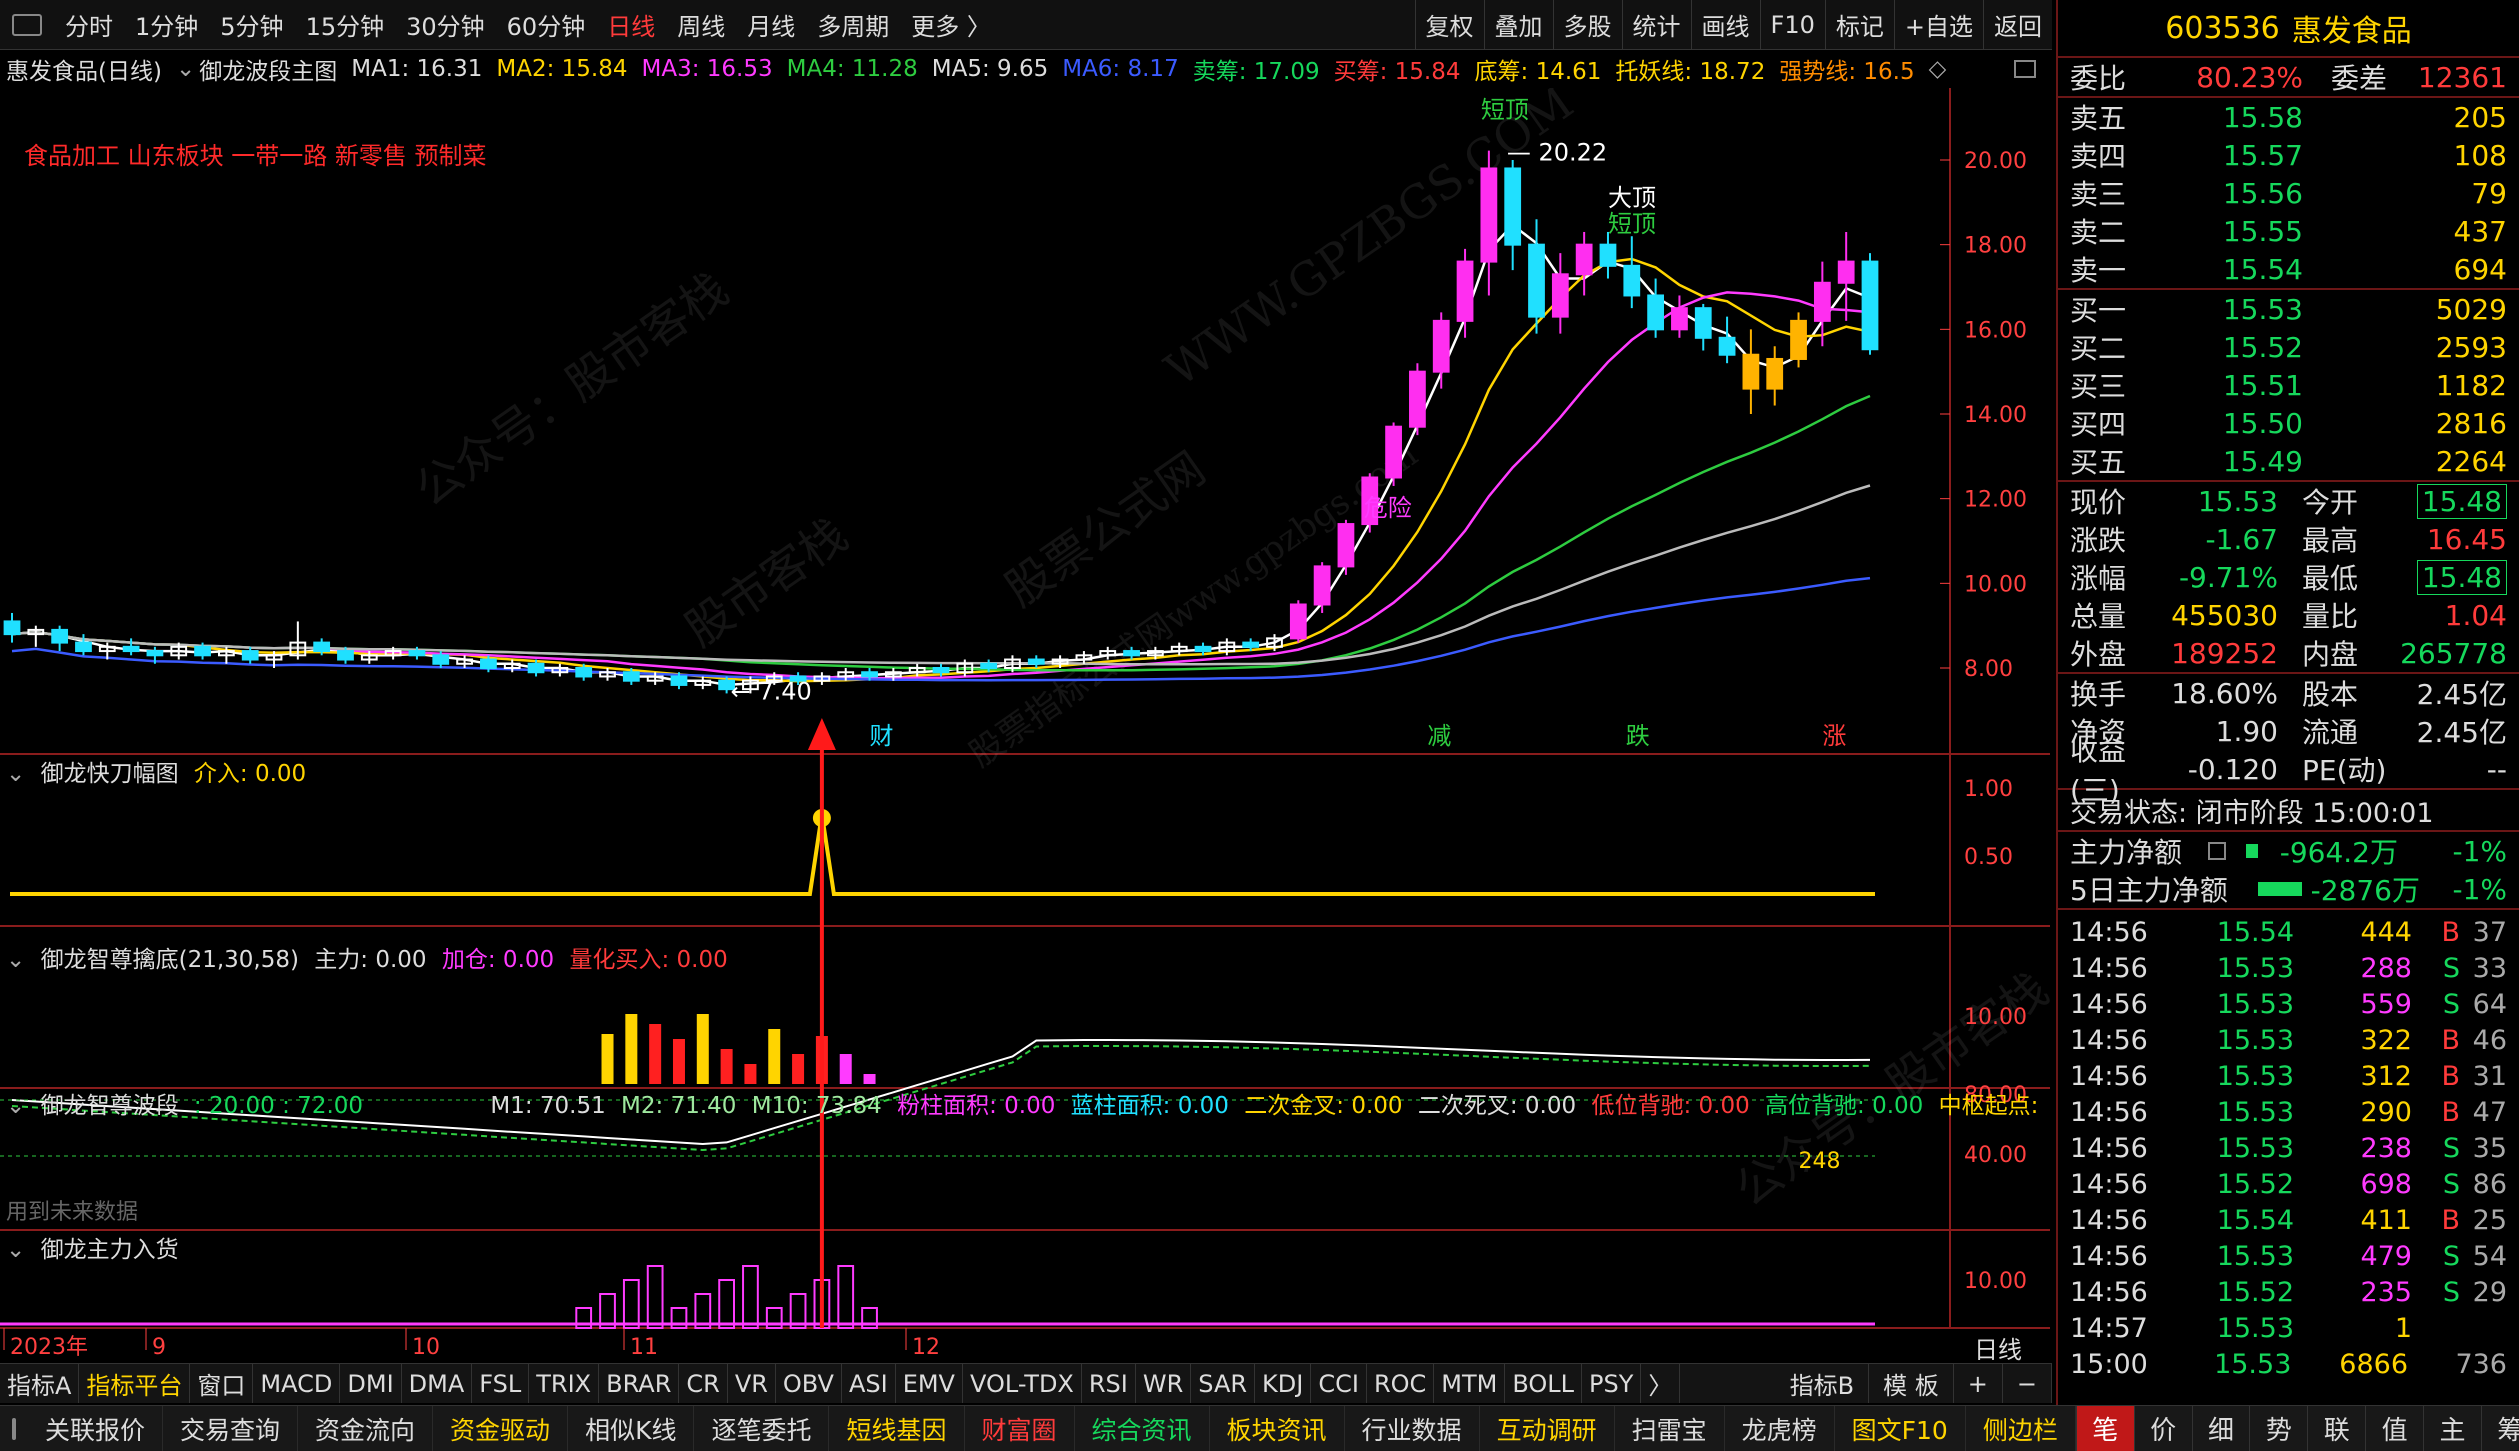 The height and width of the screenshot is (1451, 2519). Describe the element at coordinates (1470, 1383) in the screenshot. I see `indicator-tab: MTM` at that location.